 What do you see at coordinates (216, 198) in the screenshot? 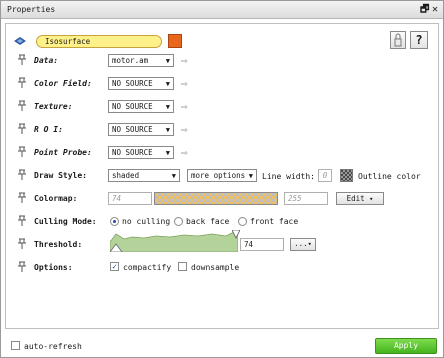
I see `colormap-preview` at bounding box center [216, 198].